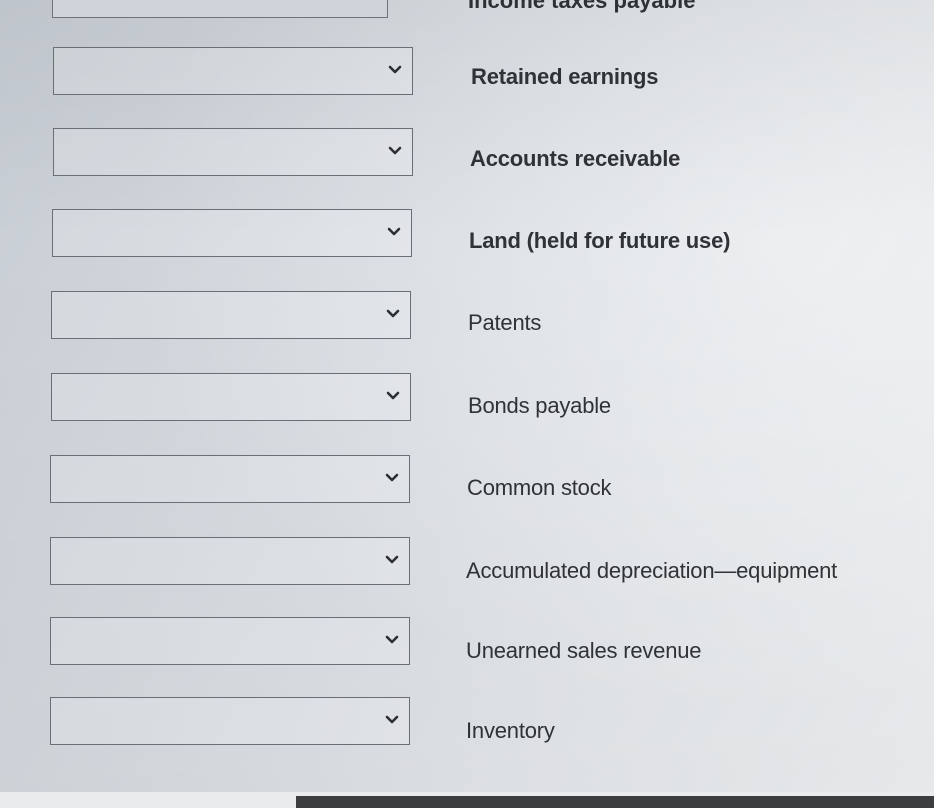  I want to click on account-label: Bonds payable, so click(539, 405).